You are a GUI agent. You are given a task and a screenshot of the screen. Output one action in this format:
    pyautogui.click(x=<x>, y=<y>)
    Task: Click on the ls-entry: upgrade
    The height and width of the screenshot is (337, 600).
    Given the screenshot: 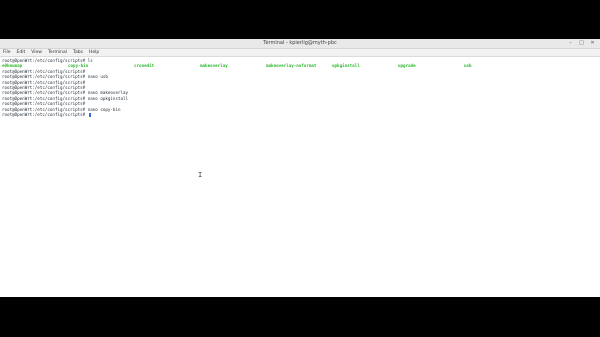 What is the action you would take?
    pyautogui.click(x=407, y=66)
    